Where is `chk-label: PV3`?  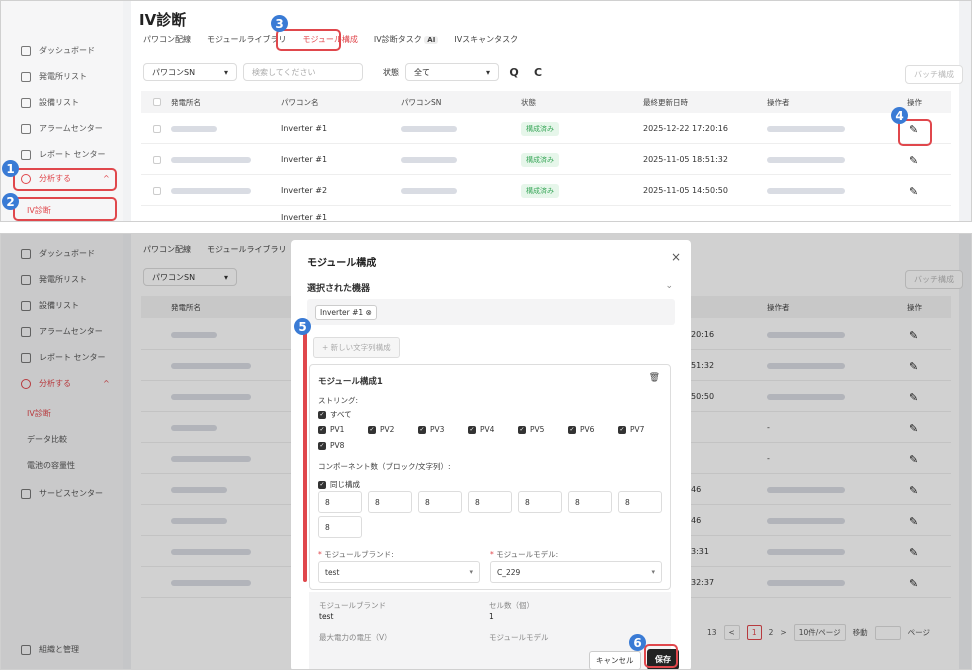
chk-label: PV3 is located at coordinates (437, 429).